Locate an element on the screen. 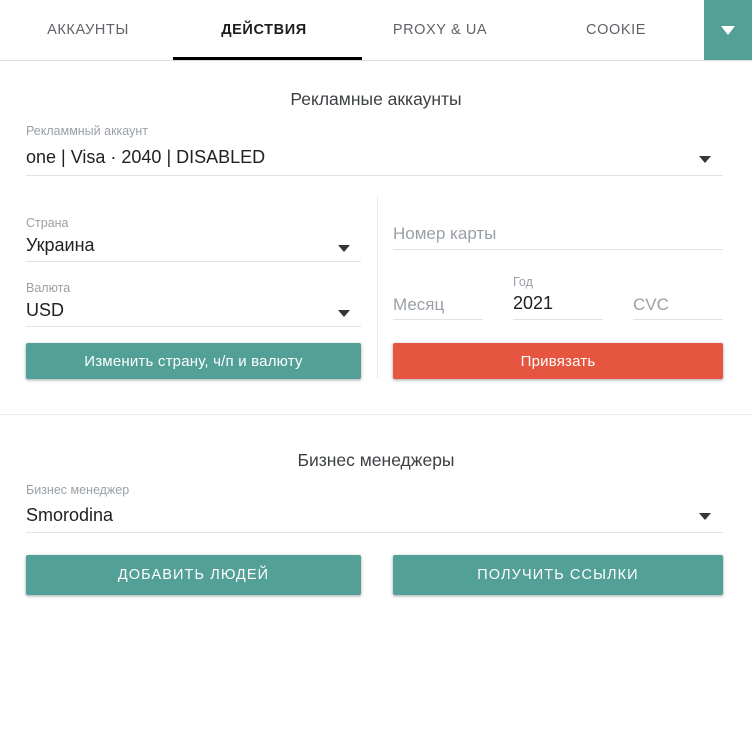 The image size is (752, 736). get-links-button: ПОЛУЧИТЬ ССЫЛКИ is located at coordinates (558, 575).